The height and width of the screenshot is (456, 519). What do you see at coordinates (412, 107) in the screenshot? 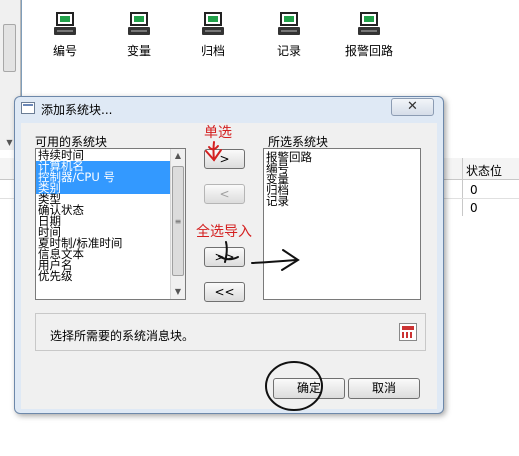
I see `close-button: ✕` at bounding box center [412, 107].